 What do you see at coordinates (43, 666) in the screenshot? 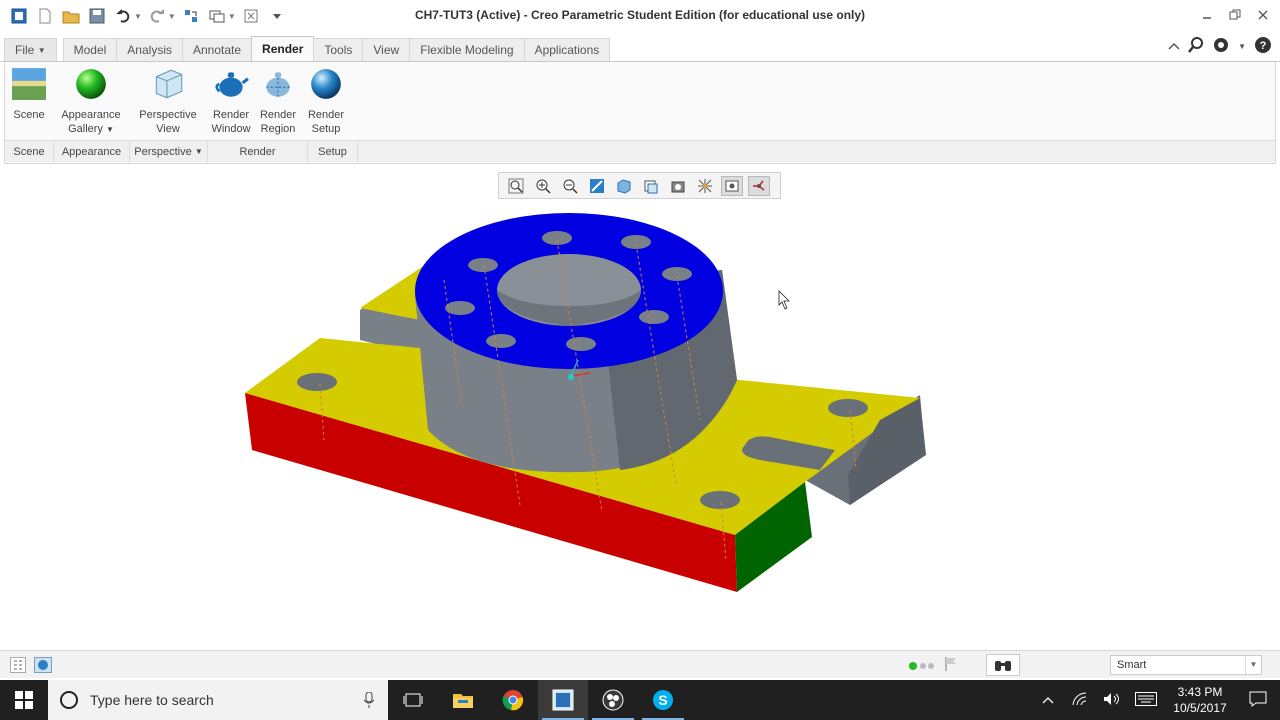
I see `browser-toggle-icon` at bounding box center [43, 666].